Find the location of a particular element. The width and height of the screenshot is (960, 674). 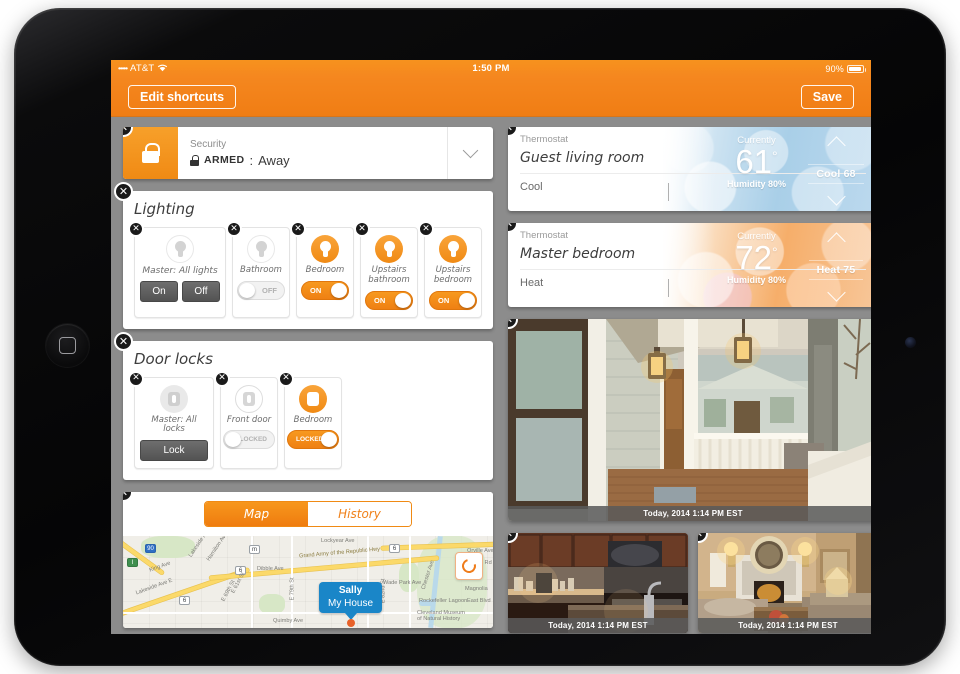

thermostat-info: Thermostat Guest living room is located at coordinates (622, 169).